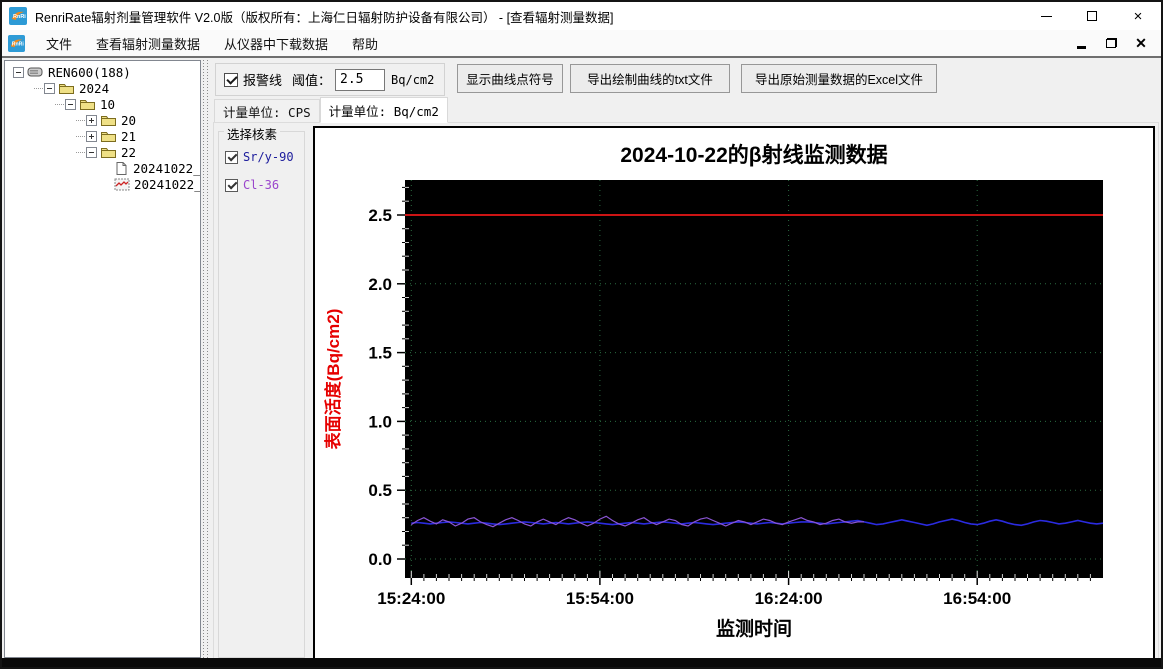  Describe the element at coordinates (59, 43) in the screenshot. I see `menu-file: 文件` at that location.